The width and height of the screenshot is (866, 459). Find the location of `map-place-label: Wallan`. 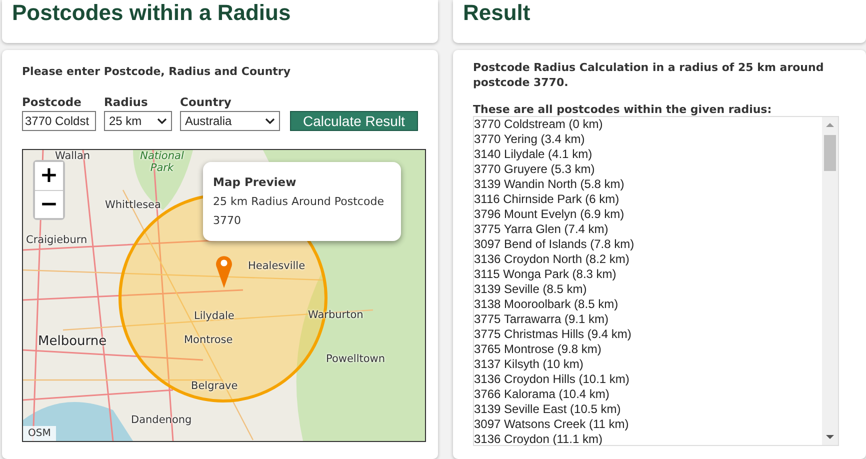

map-place-label: Wallan is located at coordinates (72, 156).